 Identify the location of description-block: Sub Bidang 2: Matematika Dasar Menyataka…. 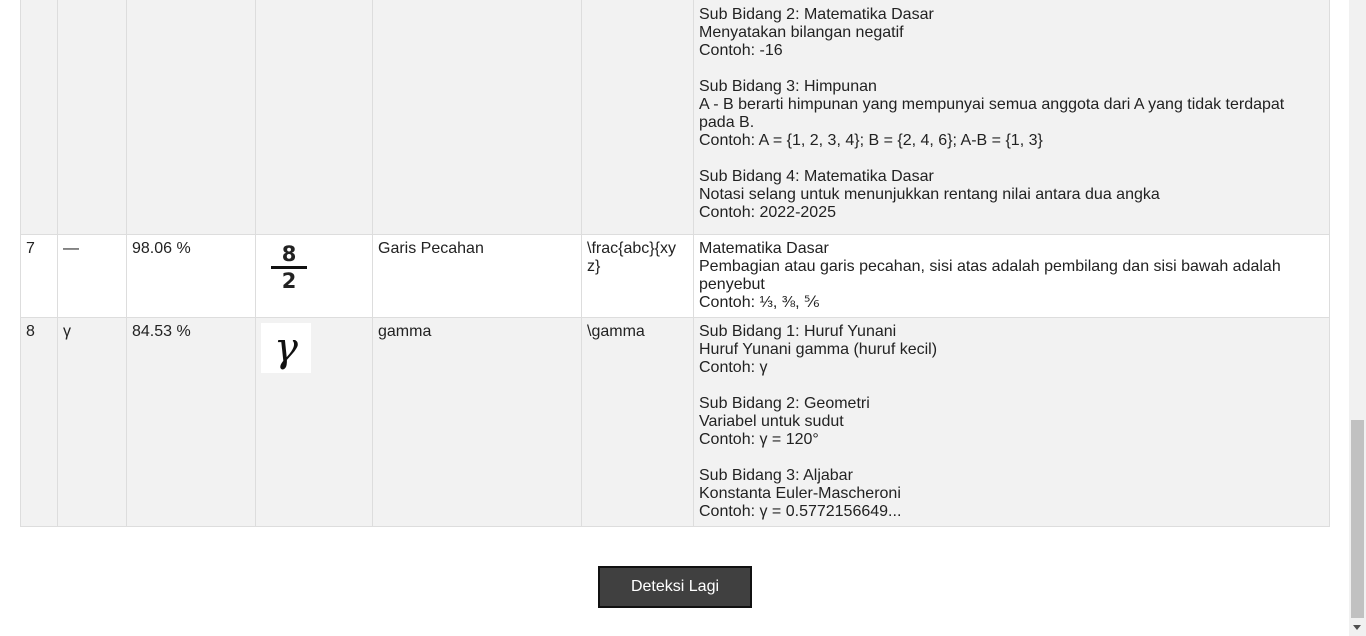
(1011, 33).